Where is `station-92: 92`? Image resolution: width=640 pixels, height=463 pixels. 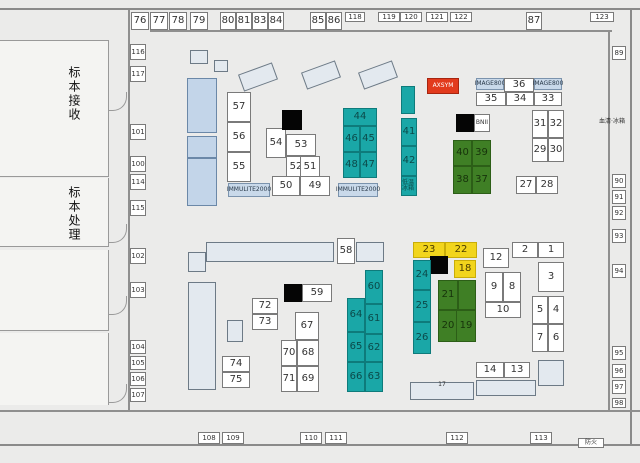 station-92: 92 is located at coordinates (619, 213).